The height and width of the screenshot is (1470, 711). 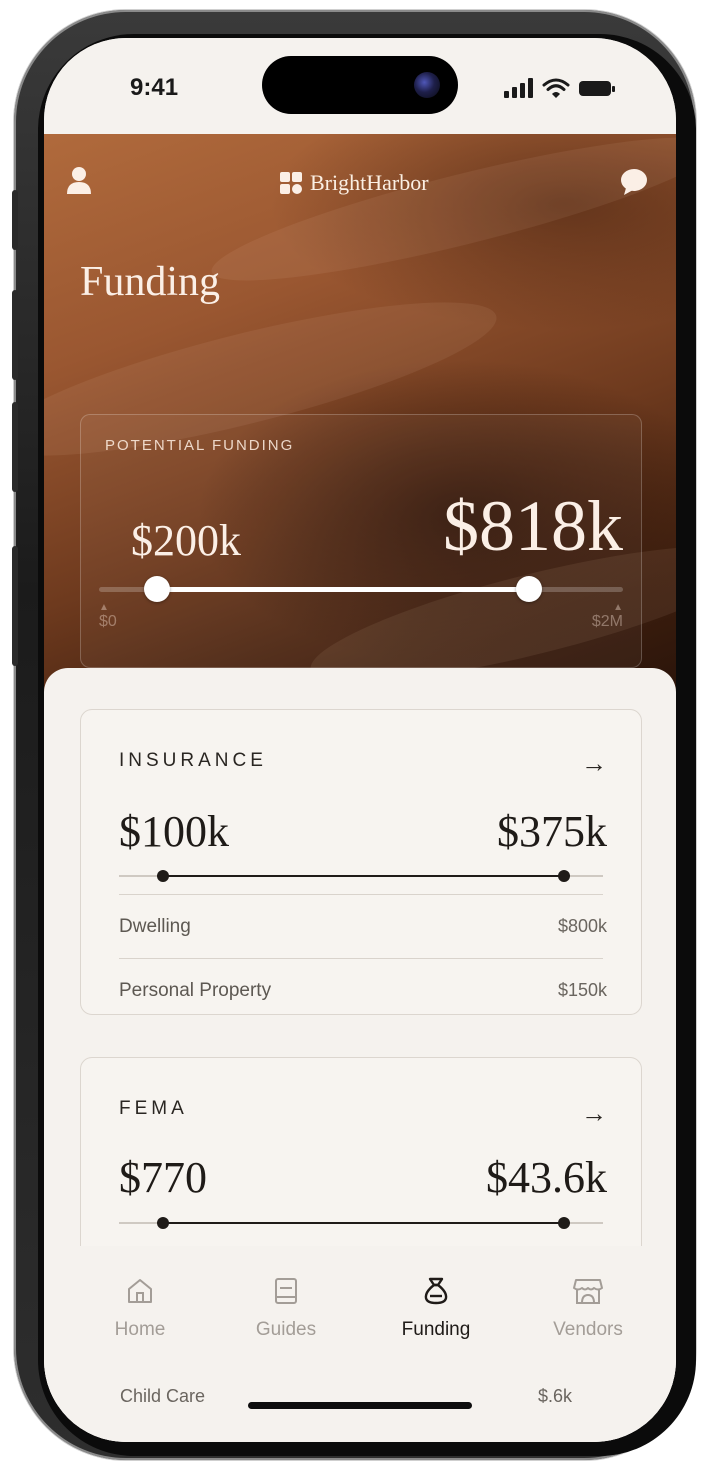 I want to click on funding-range-slider, so click(x=361, y=589).